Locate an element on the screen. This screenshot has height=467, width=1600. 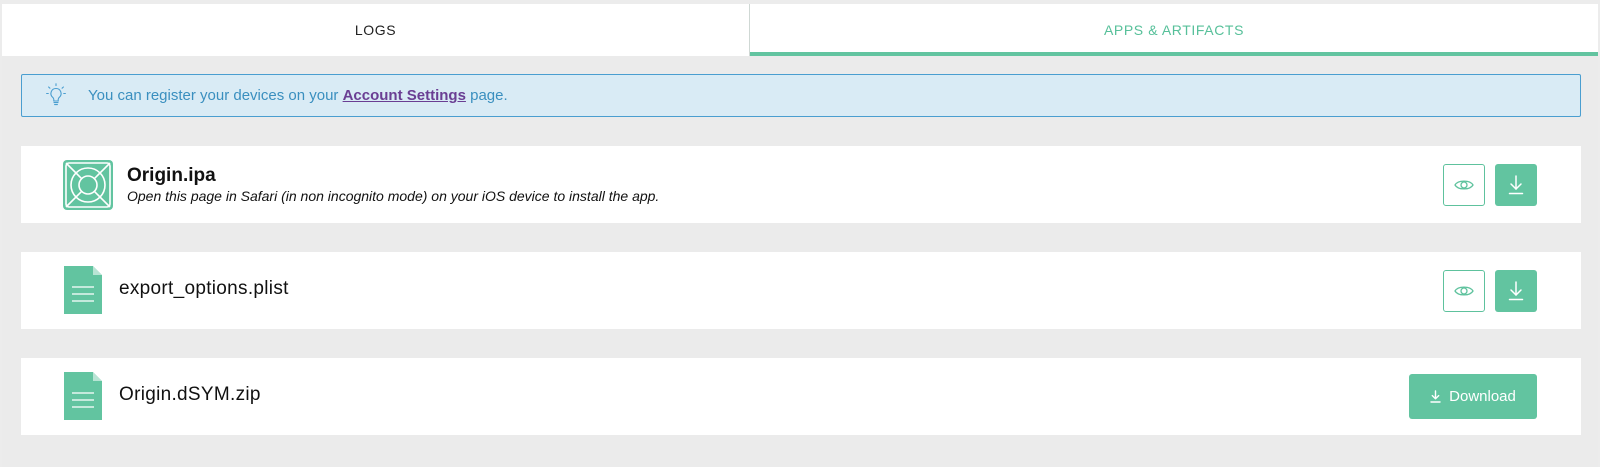
artifact-name: export_options.plist is located at coordinates (204, 288).